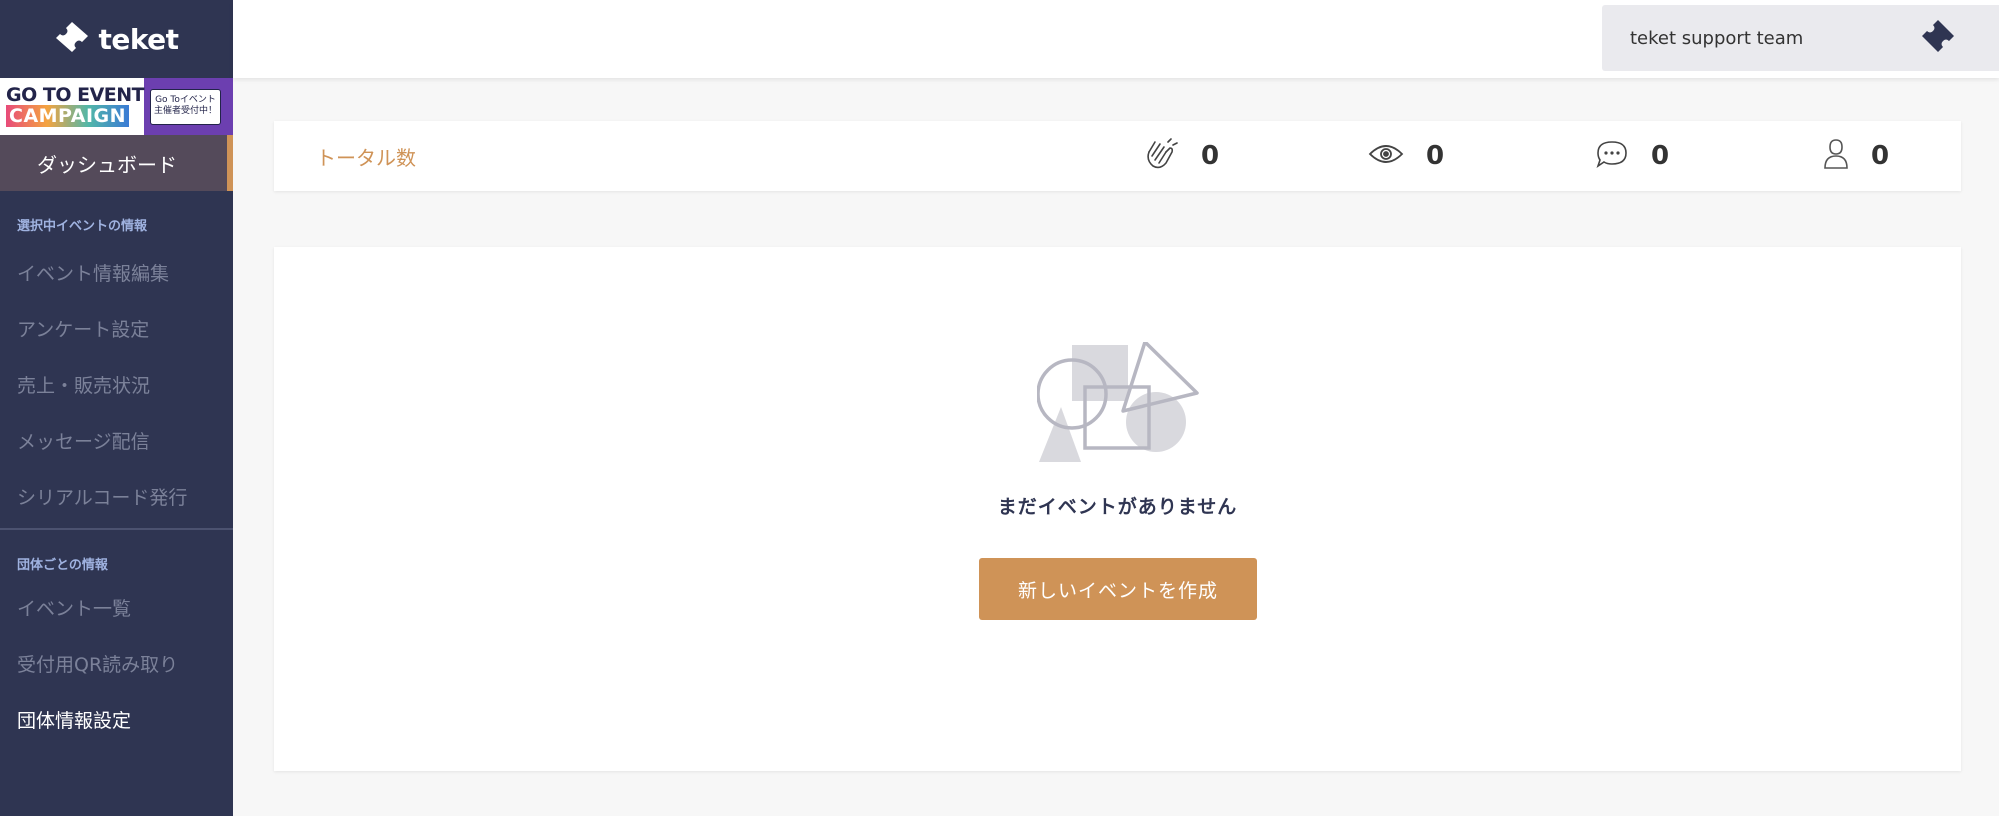 This screenshot has height=816, width=1999. What do you see at coordinates (116, 272) in the screenshot?
I see `sidebar-item-edit-event: イベント情報編集` at bounding box center [116, 272].